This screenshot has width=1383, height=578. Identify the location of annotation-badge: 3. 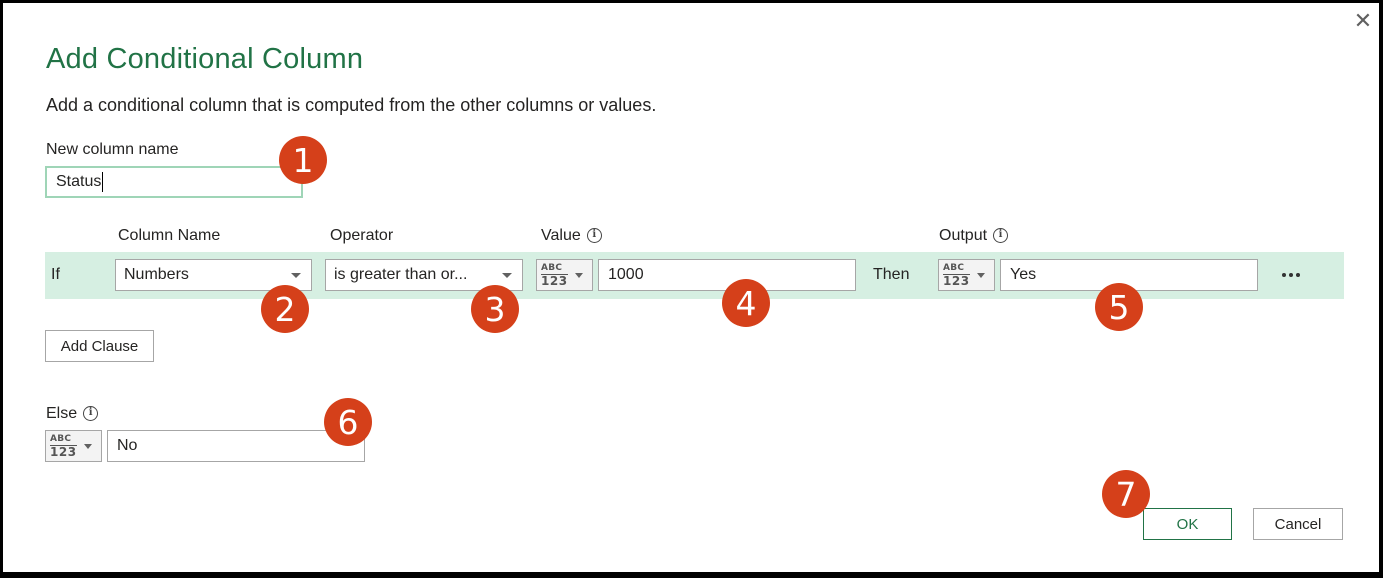
(495, 309).